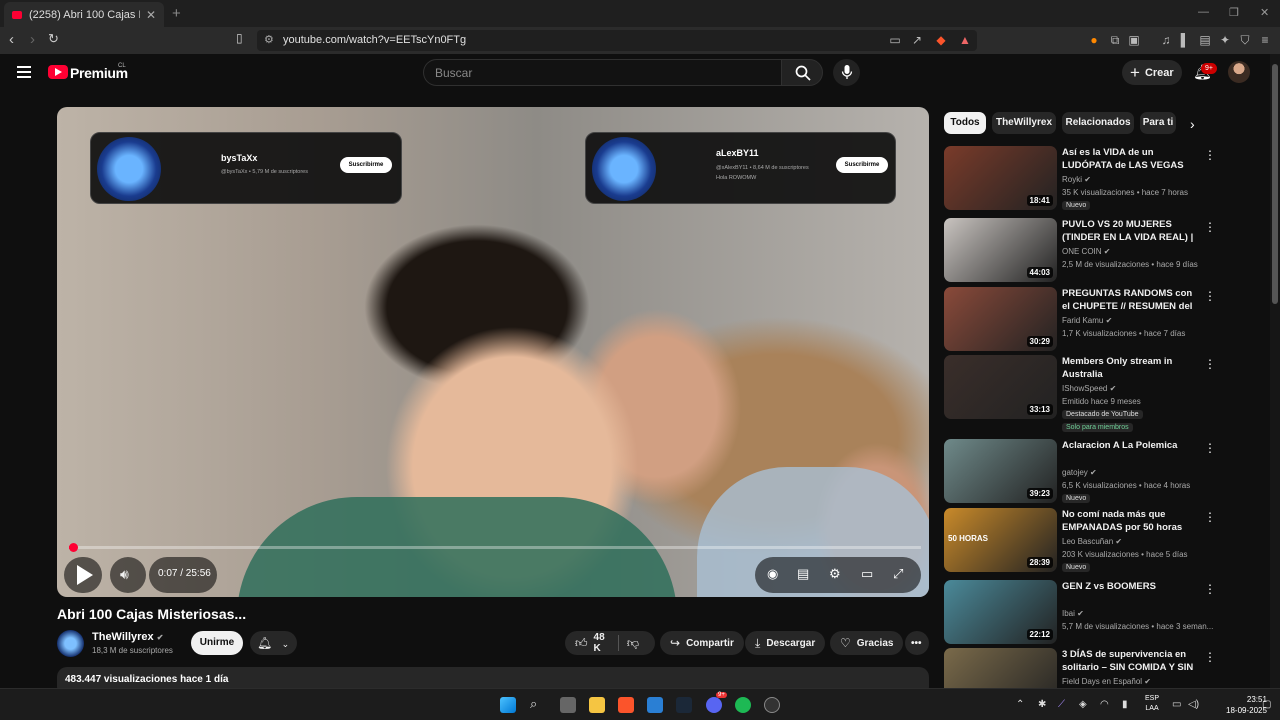  I want to click on settings-gear-icon: ⚙, so click(835, 574).